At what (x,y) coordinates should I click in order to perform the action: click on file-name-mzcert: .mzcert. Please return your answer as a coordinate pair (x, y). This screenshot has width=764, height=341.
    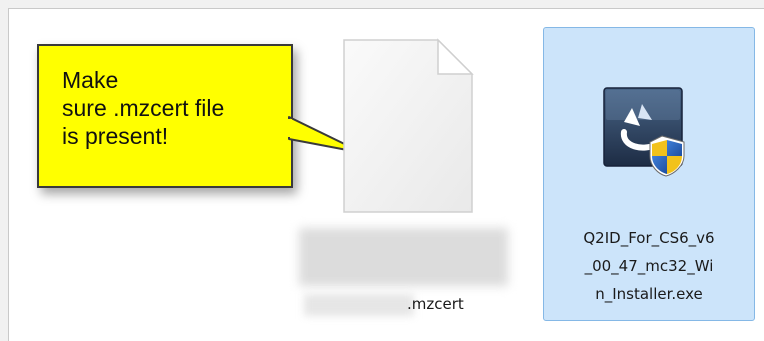
    Looking at the image, I should click on (435, 304).